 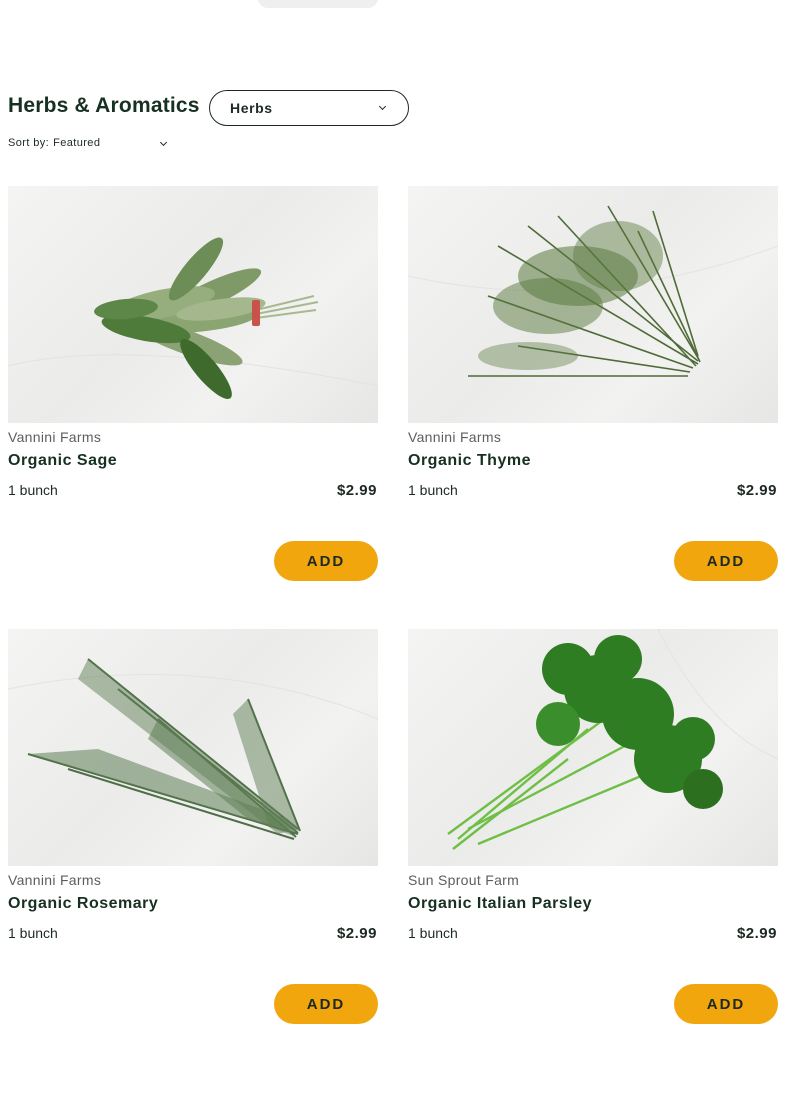 I want to click on product-name: Organic Thyme, so click(x=469, y=461).